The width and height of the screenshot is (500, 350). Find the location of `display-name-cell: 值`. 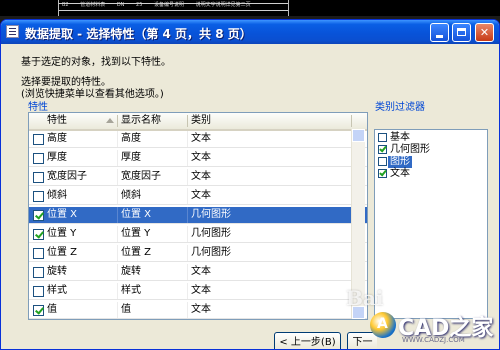

display-name-cell: 值 is located at coordinates (126, 309).